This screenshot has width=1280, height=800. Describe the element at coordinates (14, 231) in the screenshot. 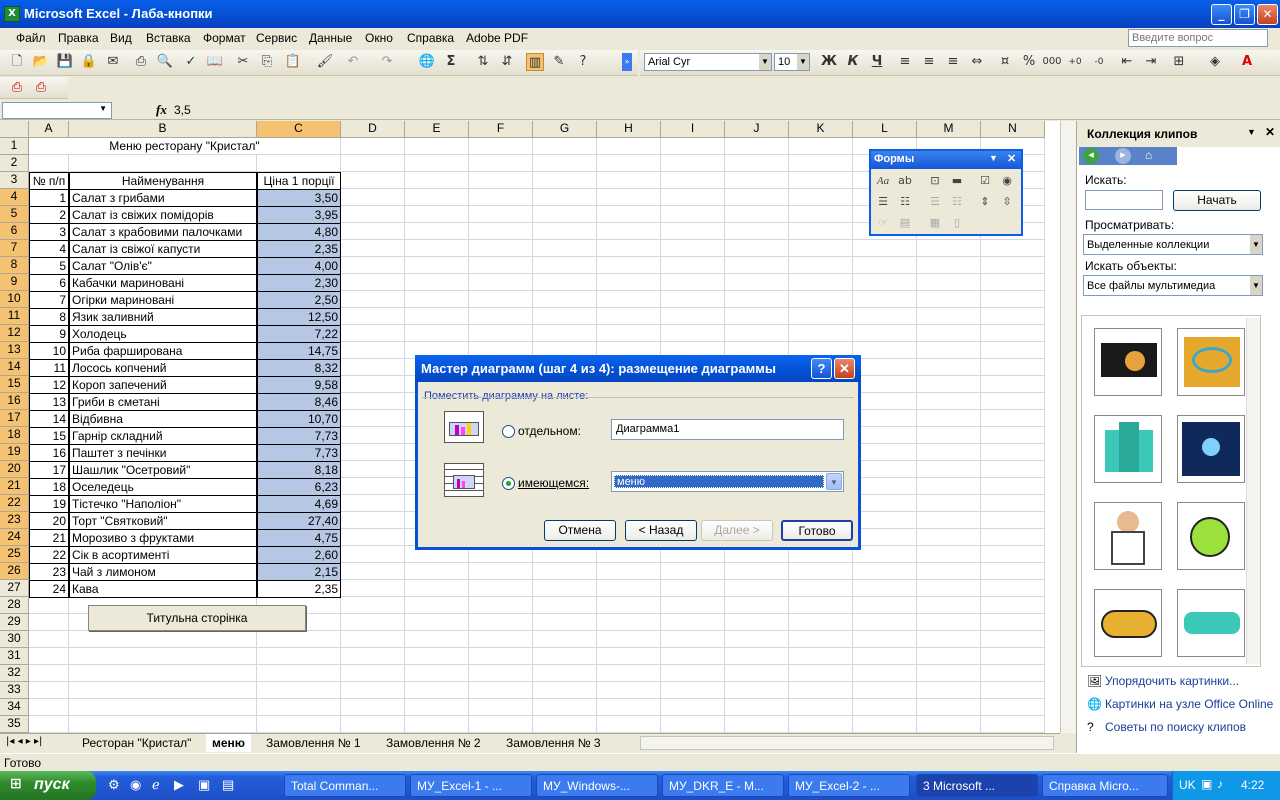

I see `row-header: 6` at that location.